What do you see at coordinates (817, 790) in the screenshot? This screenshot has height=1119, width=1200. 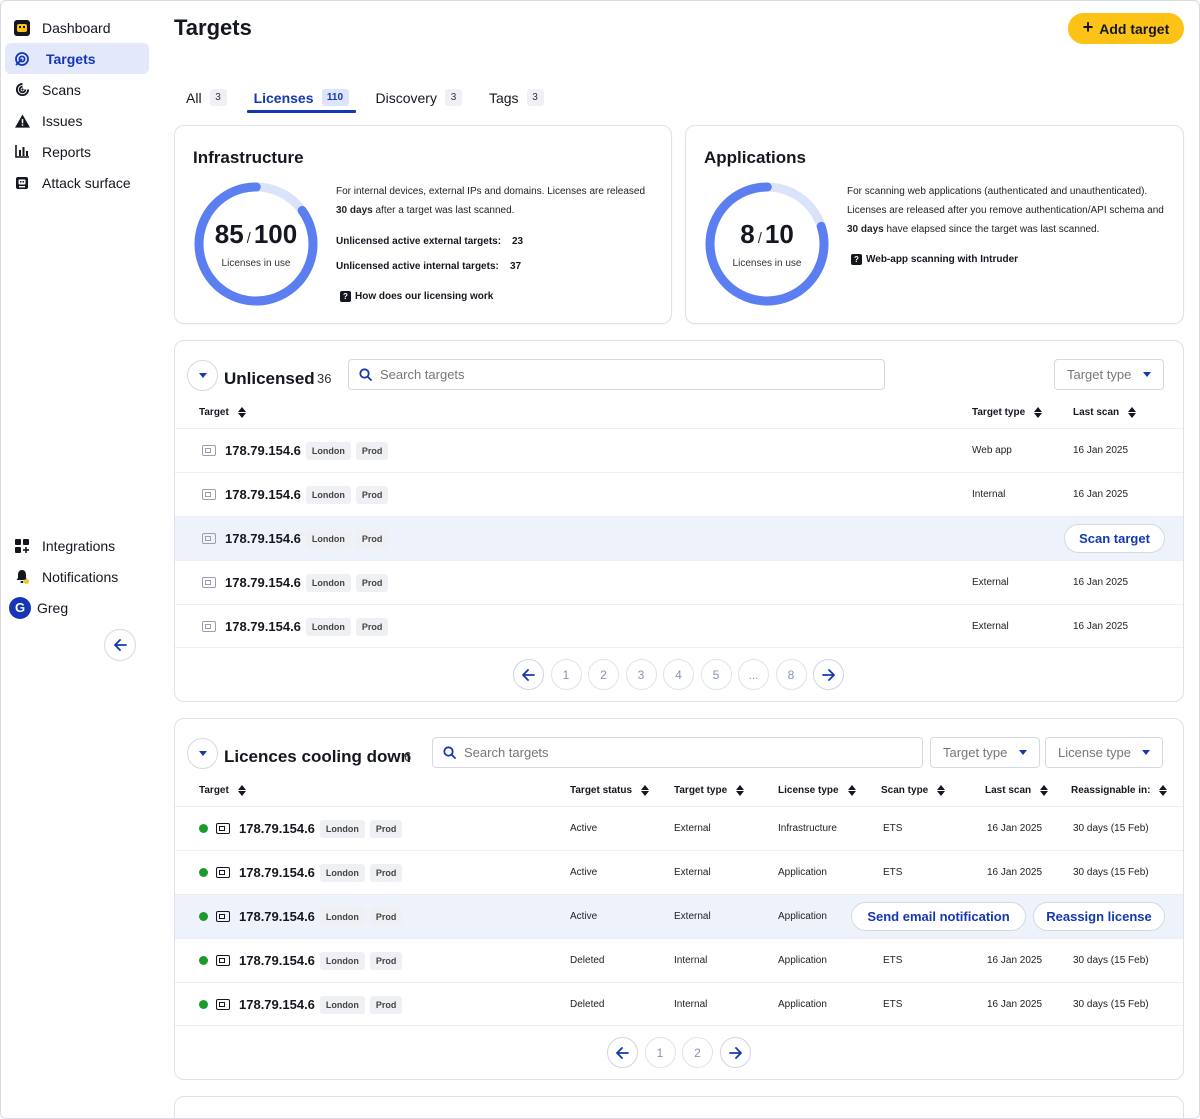 I see `column-header-license-type: License type` at bounding box center [817, 790].